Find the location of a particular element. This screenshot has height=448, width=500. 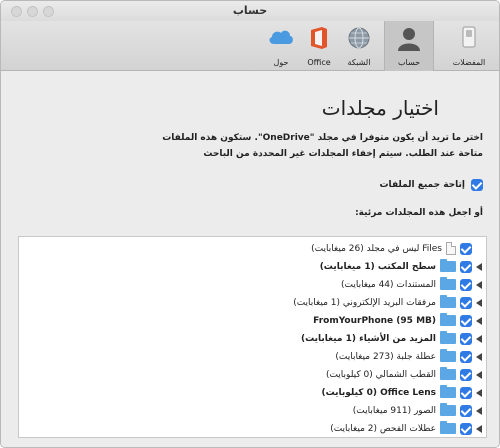

folder-label: سطح المكتب (1 ميغابايت) is located at coordinates (377, 266).